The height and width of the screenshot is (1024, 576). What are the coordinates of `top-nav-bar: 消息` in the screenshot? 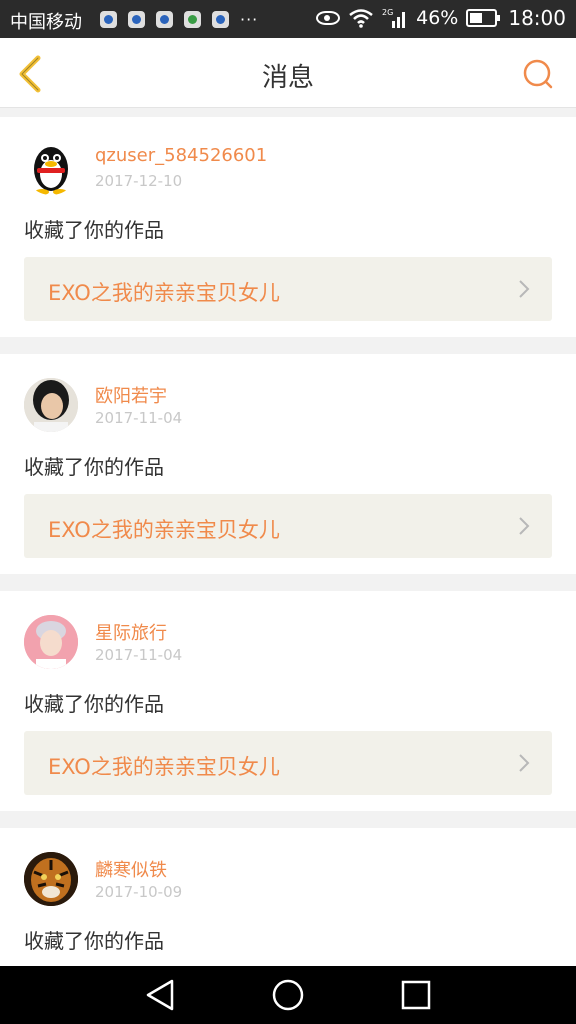 It's located at (288, 73).